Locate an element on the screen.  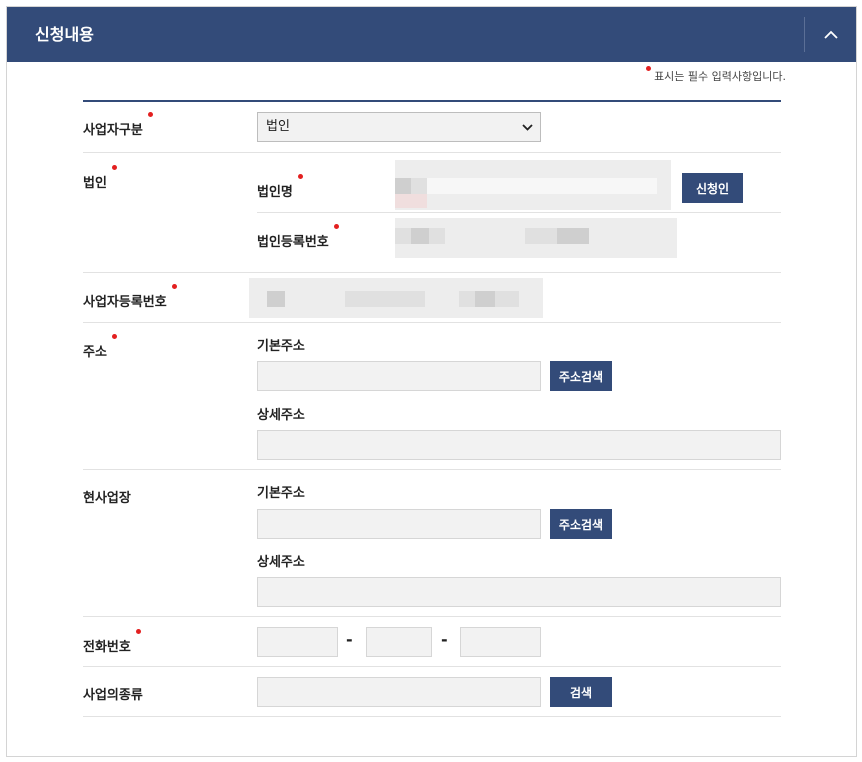
phone-part3-input is located at coordinates (500, 642).